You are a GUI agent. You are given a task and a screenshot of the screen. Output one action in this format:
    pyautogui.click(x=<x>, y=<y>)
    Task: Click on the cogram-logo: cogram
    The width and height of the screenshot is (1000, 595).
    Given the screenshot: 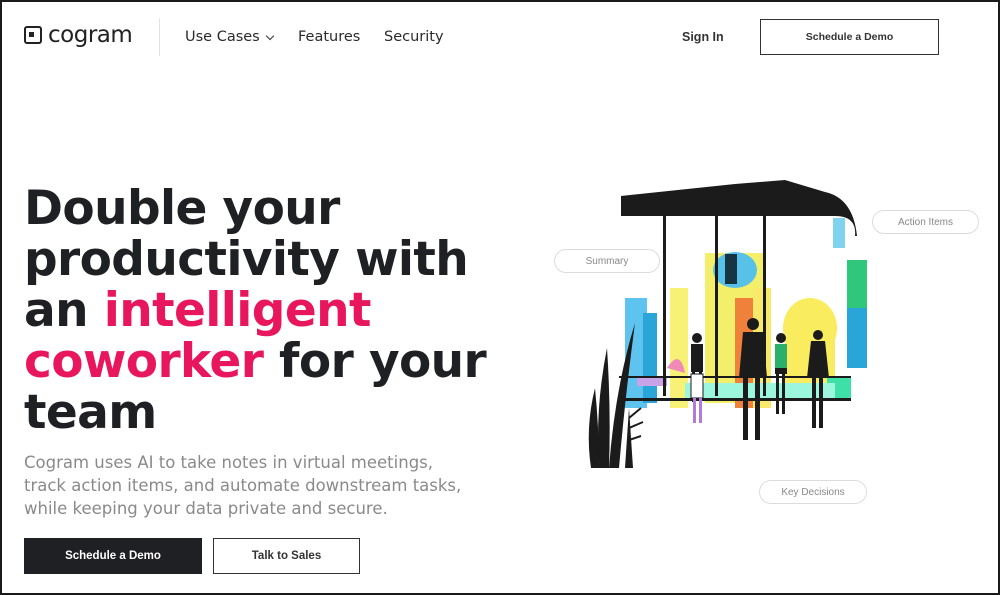 What is the action you would take?
    pyautogui.click(x=78, y=35)
    